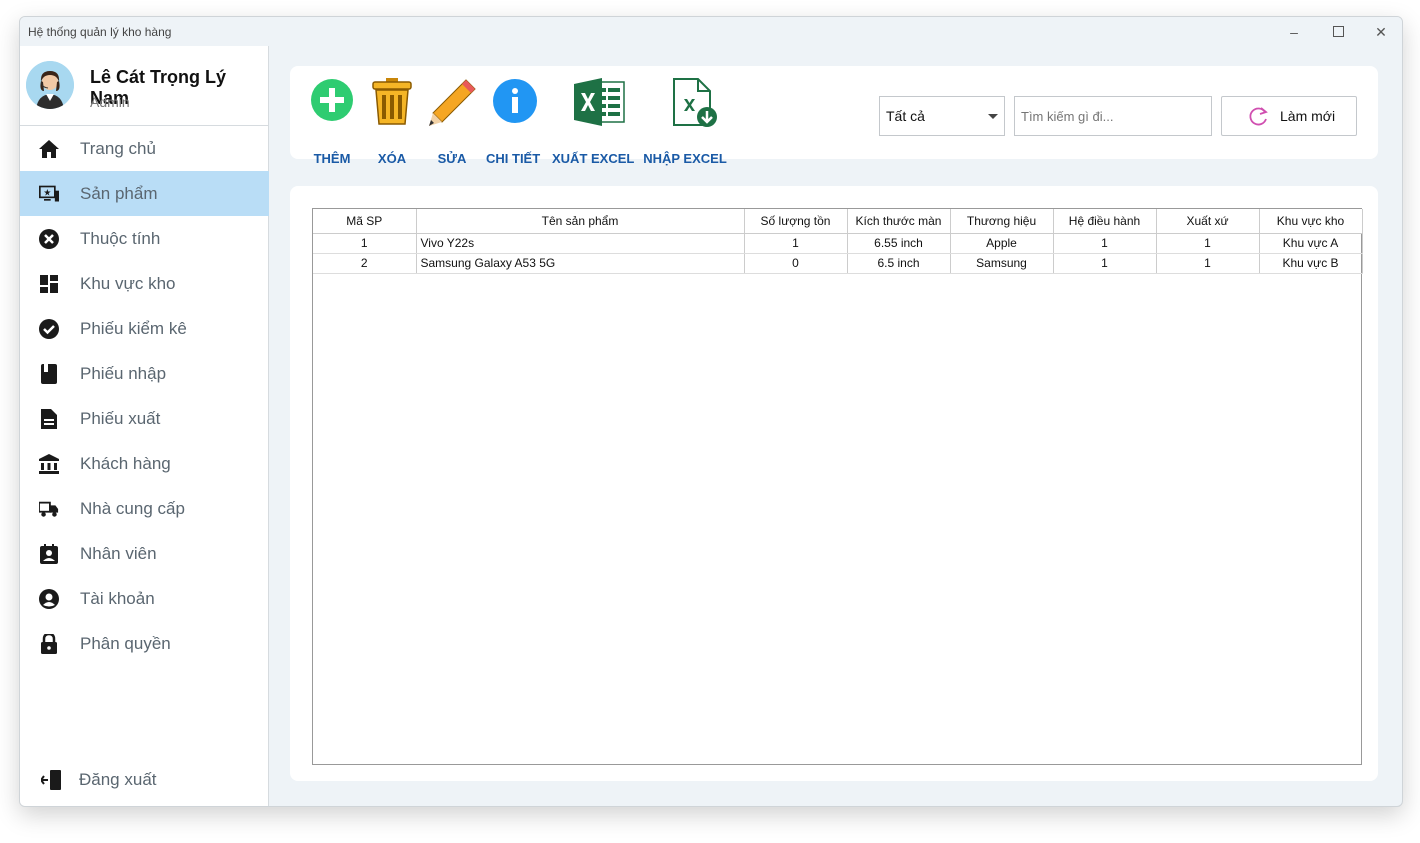  What do you see at coordinates (685, 158) in the screenshot?
I see `import-excel-label: NHẬP EXCEL` at bounding box center [685, 158].